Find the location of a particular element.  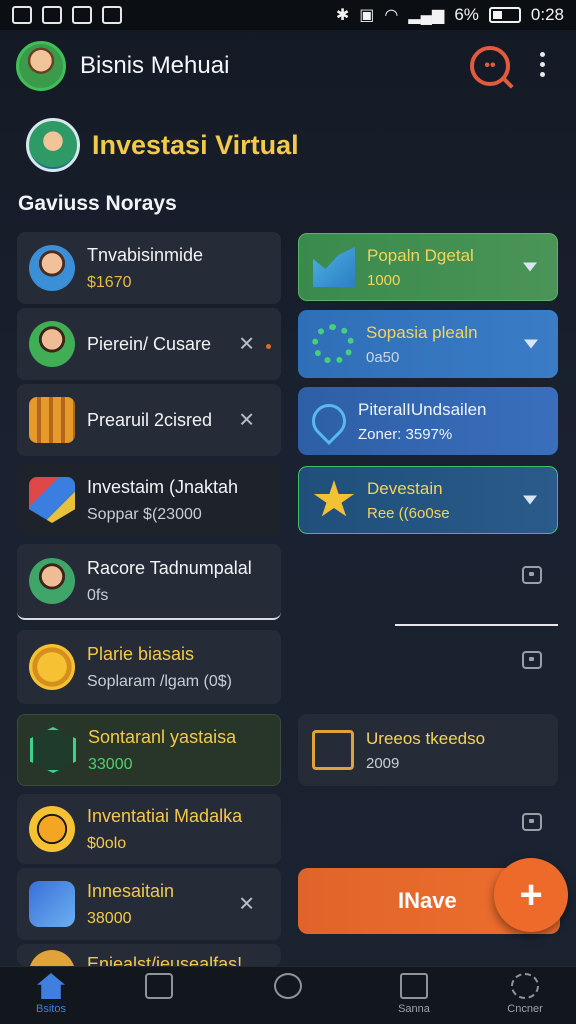

gear-icon is located at coordinates (525, 986).